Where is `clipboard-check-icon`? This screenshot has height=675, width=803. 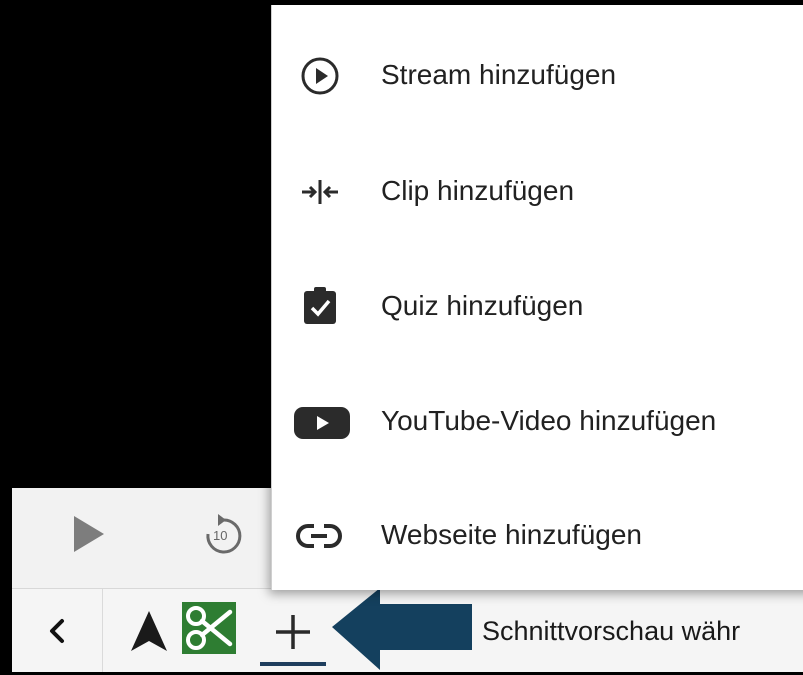
clipboard-check-icon is located at coordinates (320, 305).